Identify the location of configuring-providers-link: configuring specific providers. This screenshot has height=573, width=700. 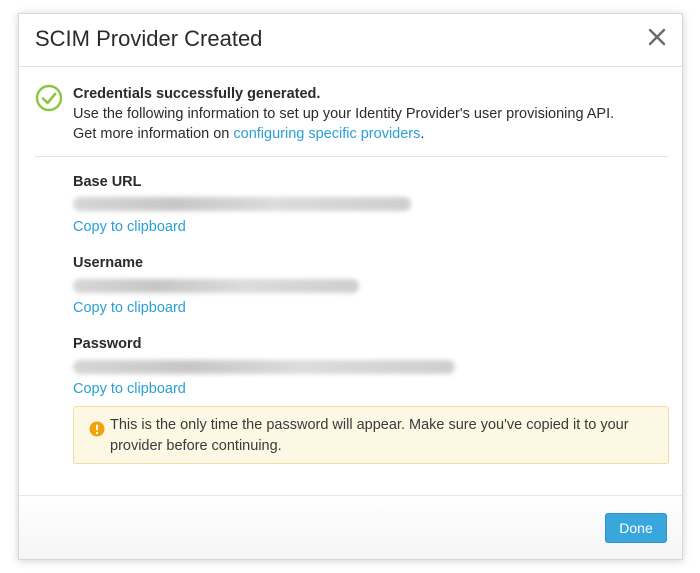
(326, 134).